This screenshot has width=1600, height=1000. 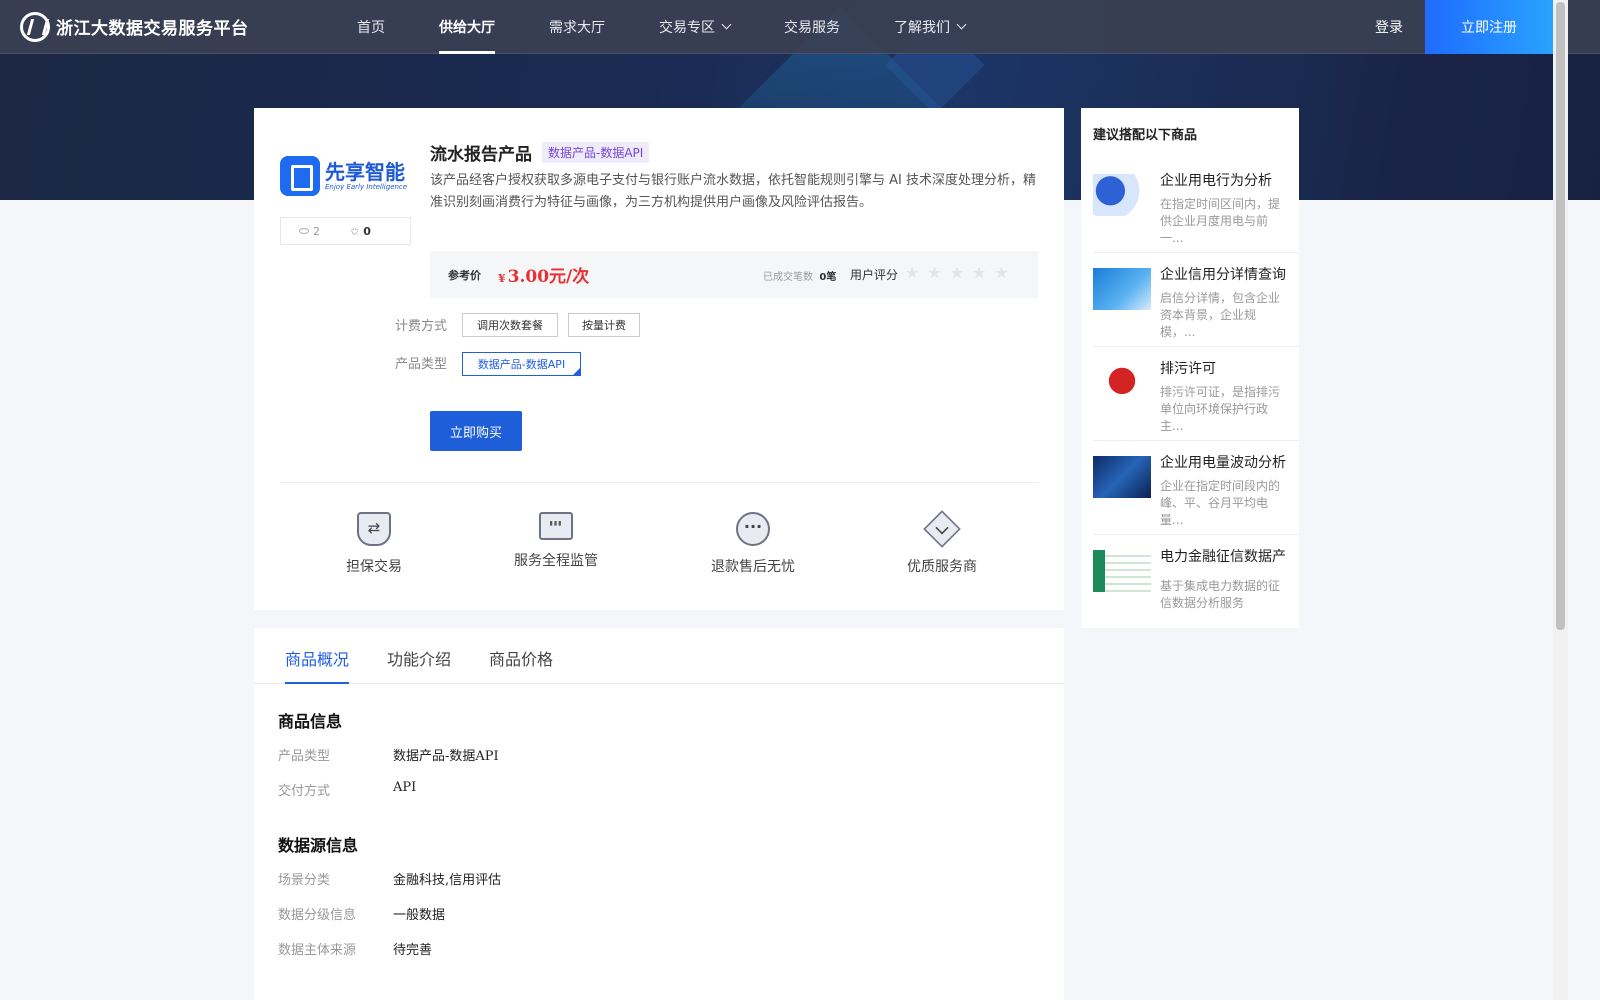 I want to click on nav-item-about-us: 了解我们, so click(x=929, y=27).